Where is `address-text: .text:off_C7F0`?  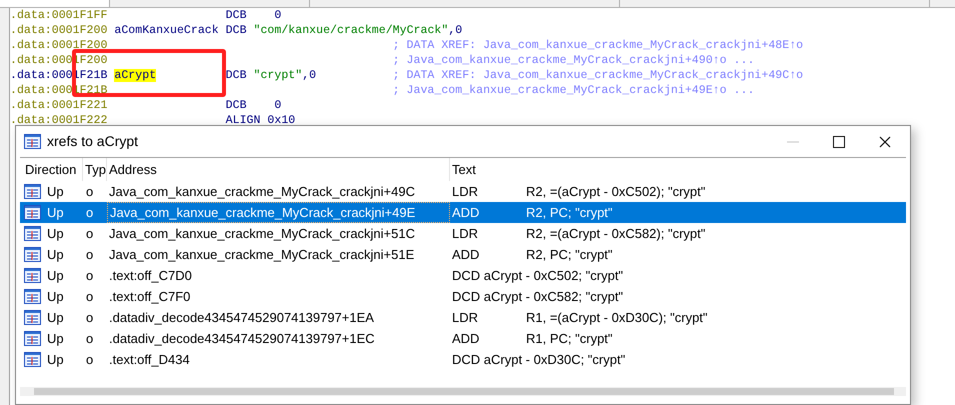
address-text: .text:off_C7F0 is located at coordinates (149, 297).